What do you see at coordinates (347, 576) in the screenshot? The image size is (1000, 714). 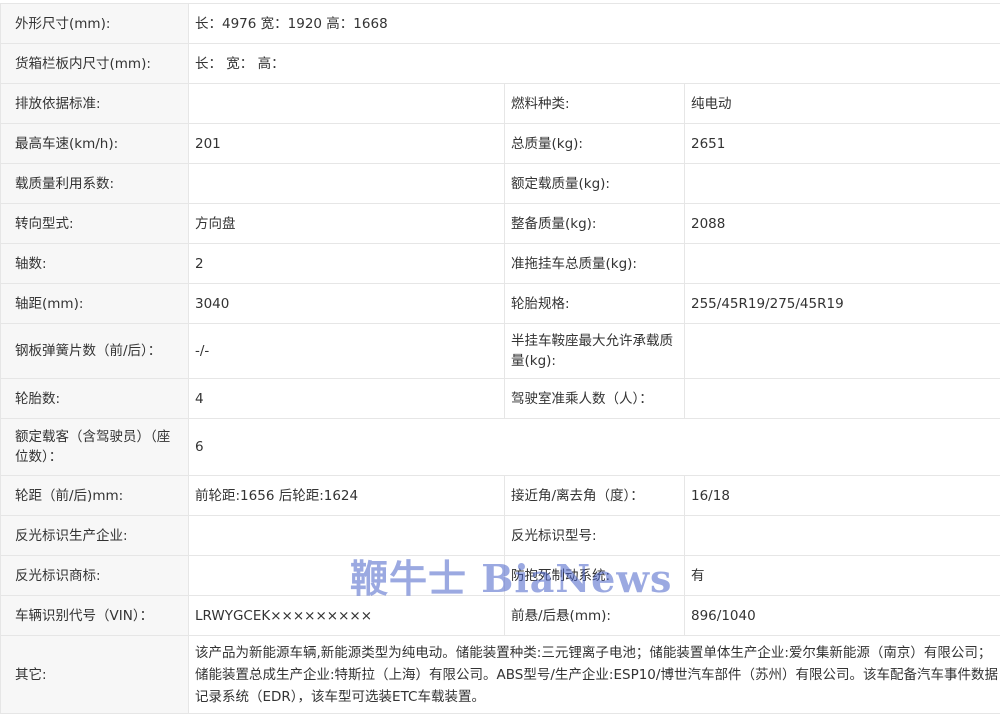 I see `value-reflector-brand` at bounding box center [347, 576].